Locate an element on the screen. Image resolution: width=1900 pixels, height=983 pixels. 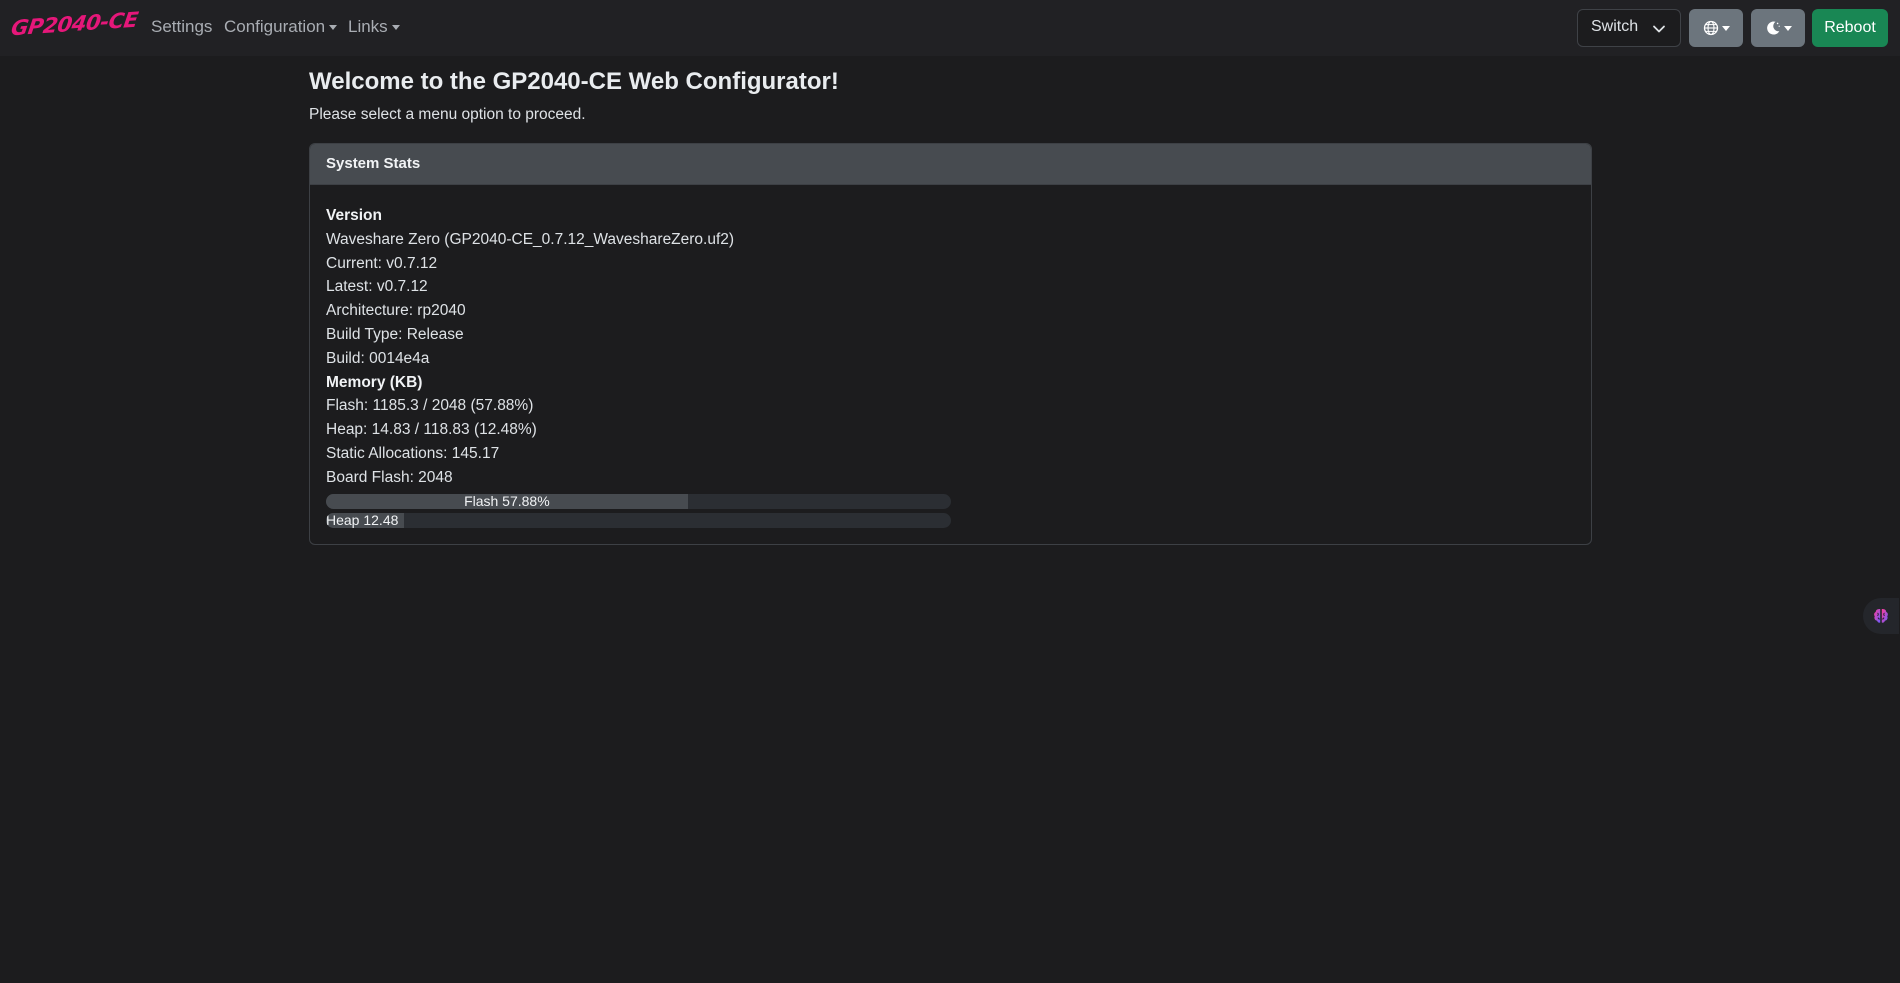
nav-links-label: Links is located at coordinates (368, 26).